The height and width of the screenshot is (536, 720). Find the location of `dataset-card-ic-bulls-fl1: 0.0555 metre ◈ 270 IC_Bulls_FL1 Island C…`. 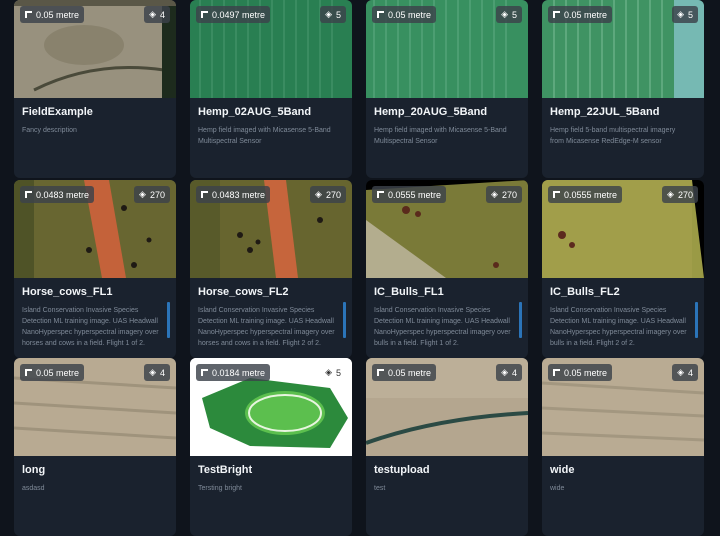

dataset-card-ic-bulls-fl1: 0.0555 metre ◈ 270 IC_Bulls_FL1 Island C… is located at coordinates (447, 269).